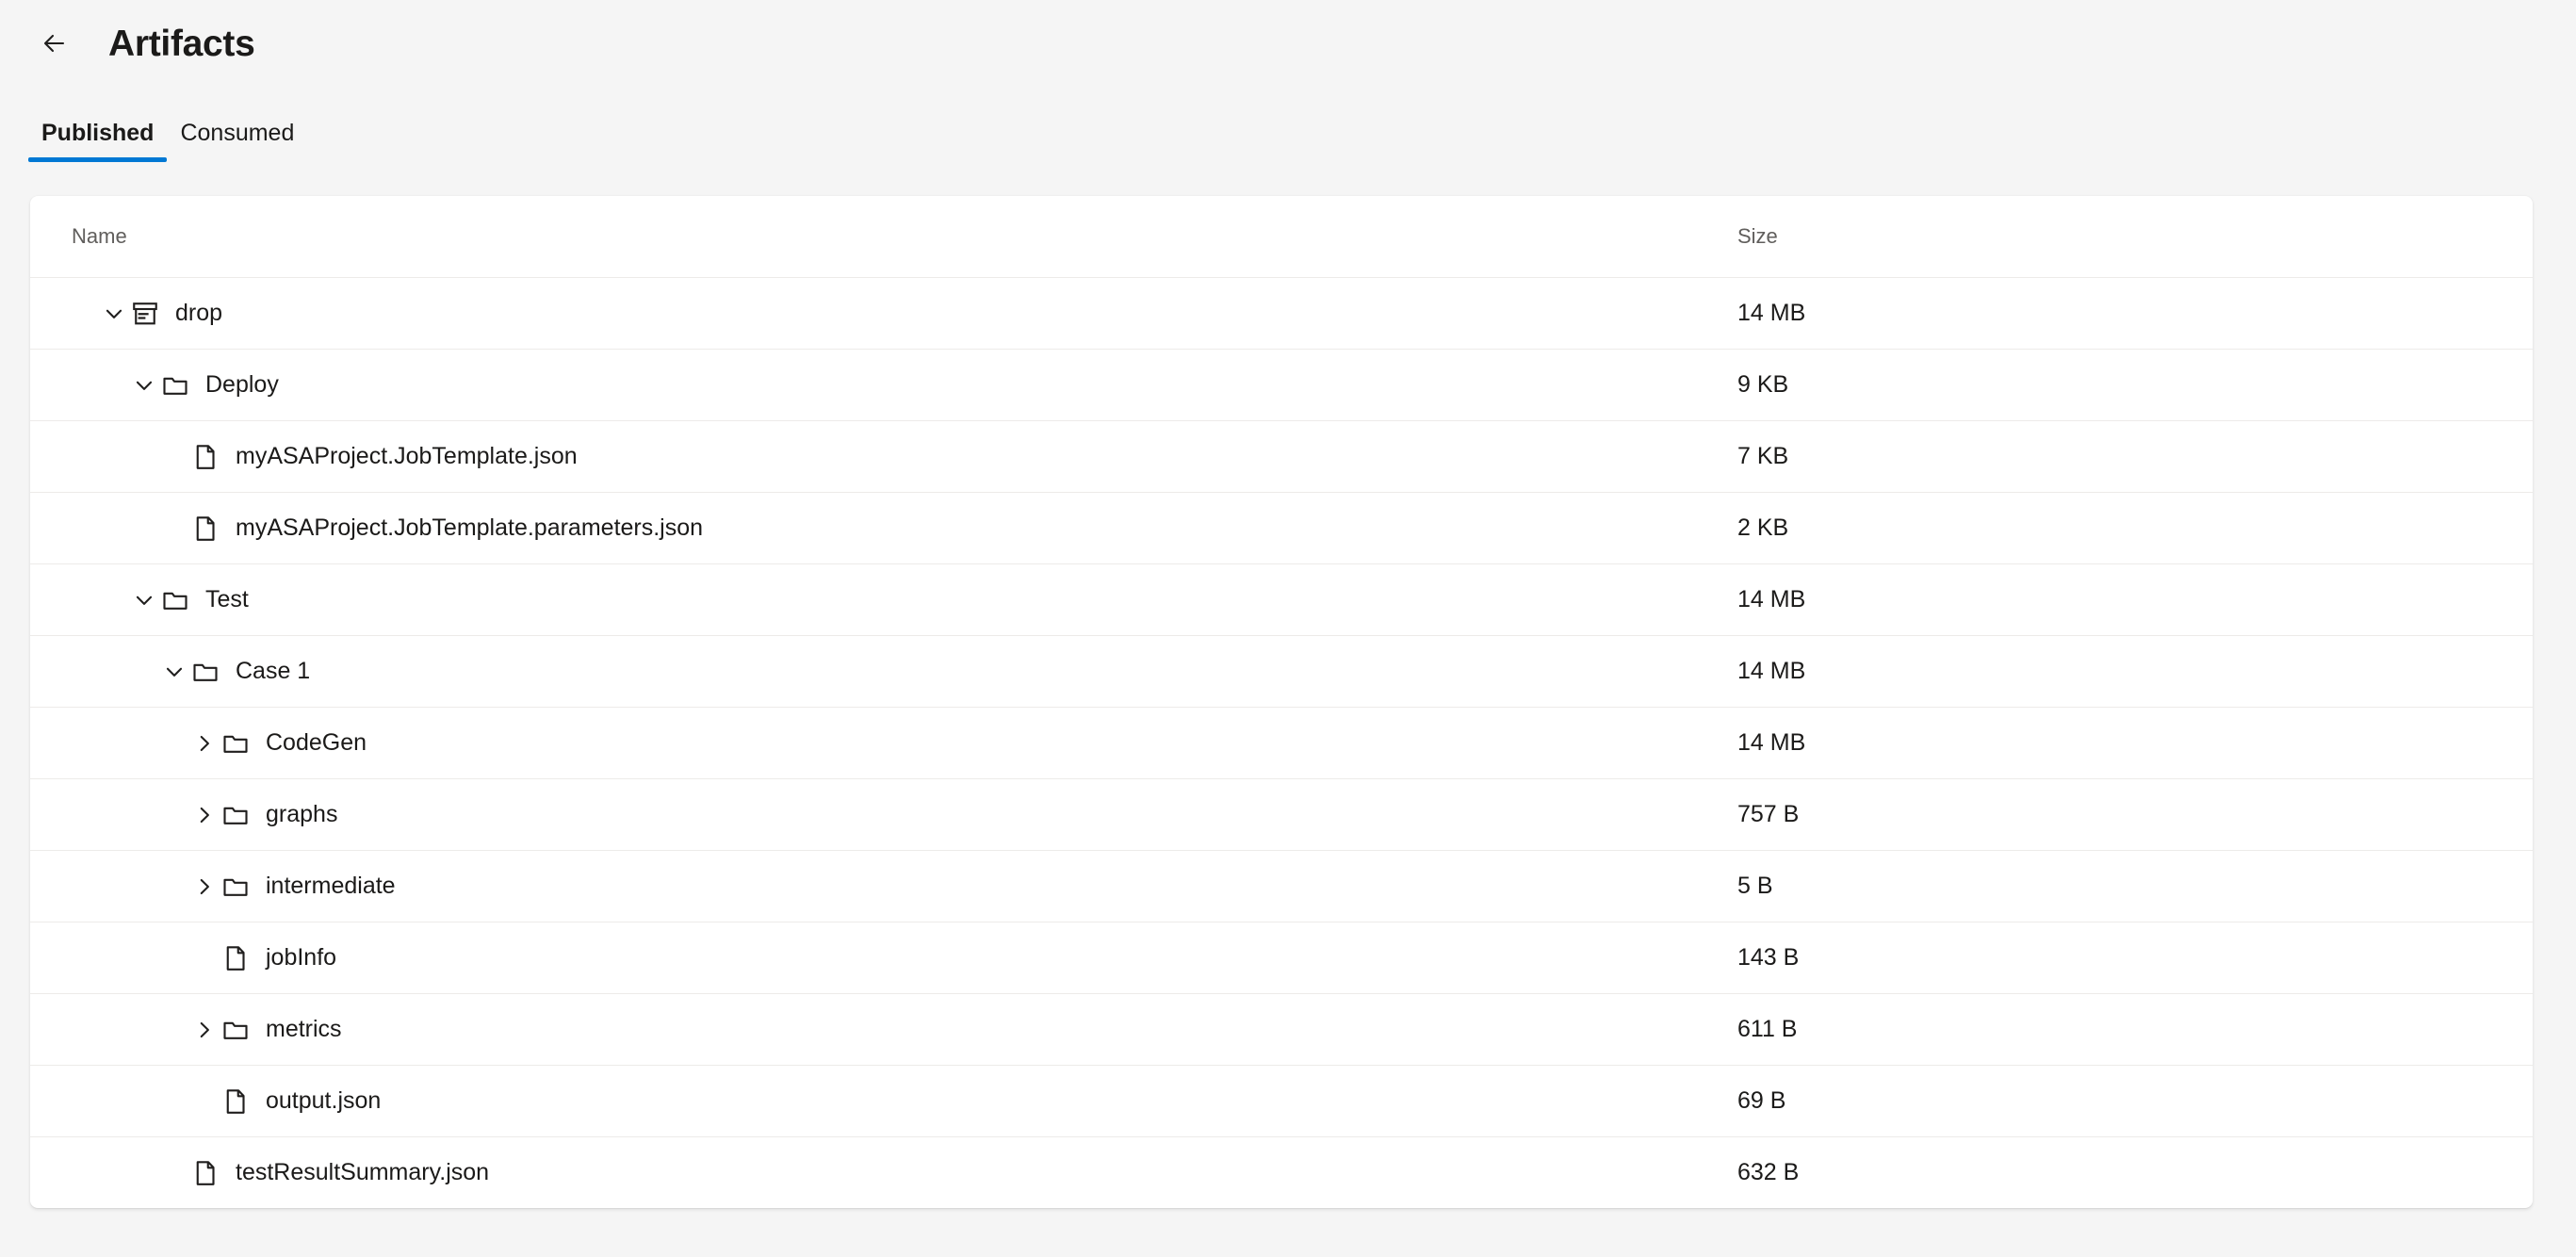 The image size is (2576, 1257). What do you see at coordinates (1768, 1172) in the screenshot?
I see `item-size-label: 632 B` at bounding box center [1768, 1172].